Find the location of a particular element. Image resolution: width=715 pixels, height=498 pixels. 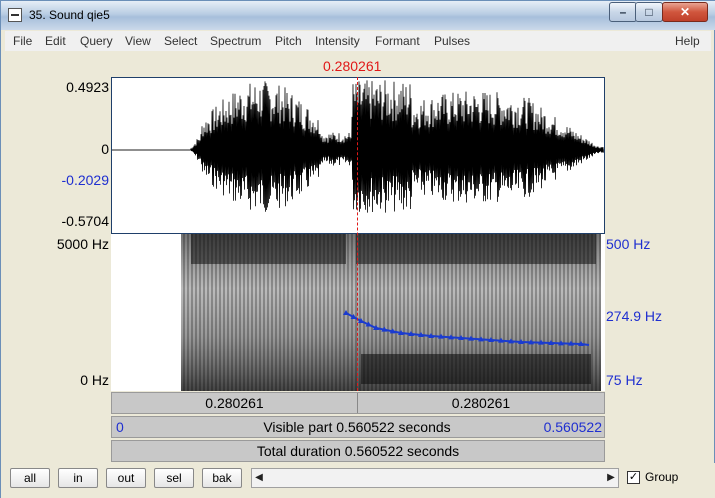

pitch-ceiling-label: 500 Hz is located at coordinates (628, 244).